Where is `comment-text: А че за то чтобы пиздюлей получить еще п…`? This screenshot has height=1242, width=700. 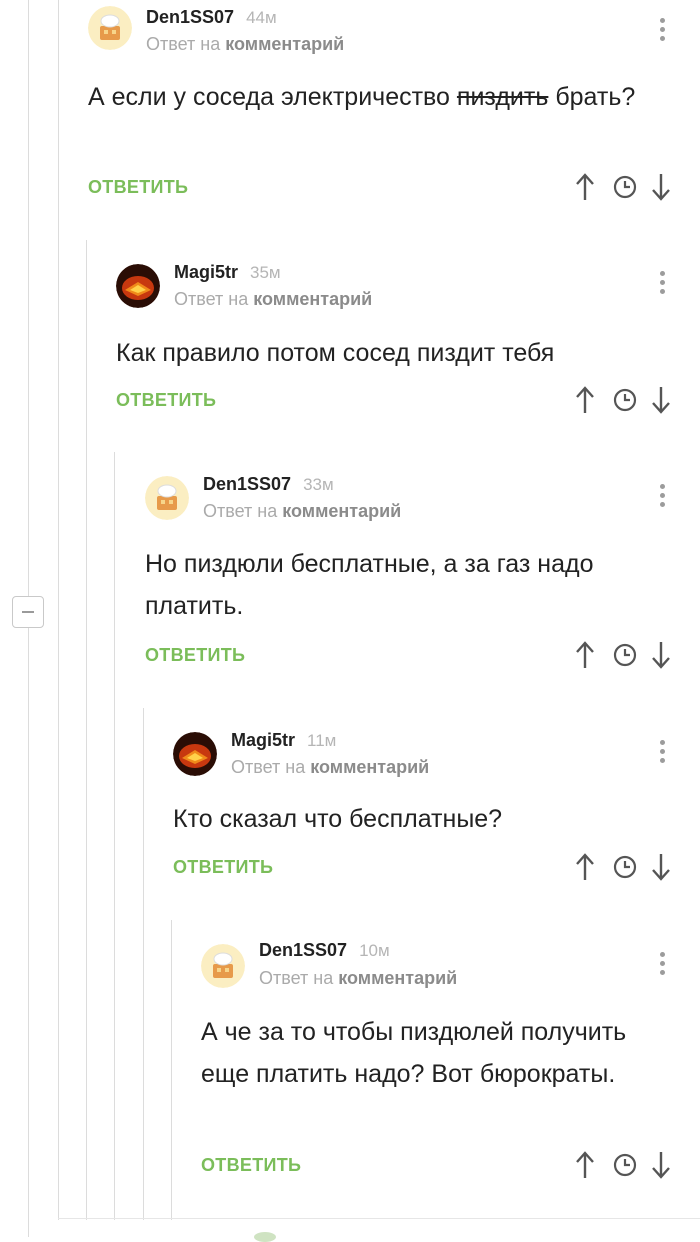
comment-text: А че за то чтобы пиздюлей получить еще п… is located at coordinates (414, 1053).